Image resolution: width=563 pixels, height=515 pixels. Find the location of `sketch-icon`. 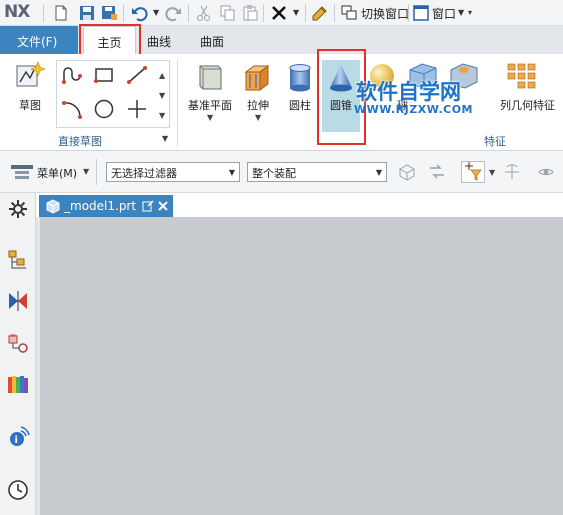

sketch-icon is located at coordinates (31, 74).